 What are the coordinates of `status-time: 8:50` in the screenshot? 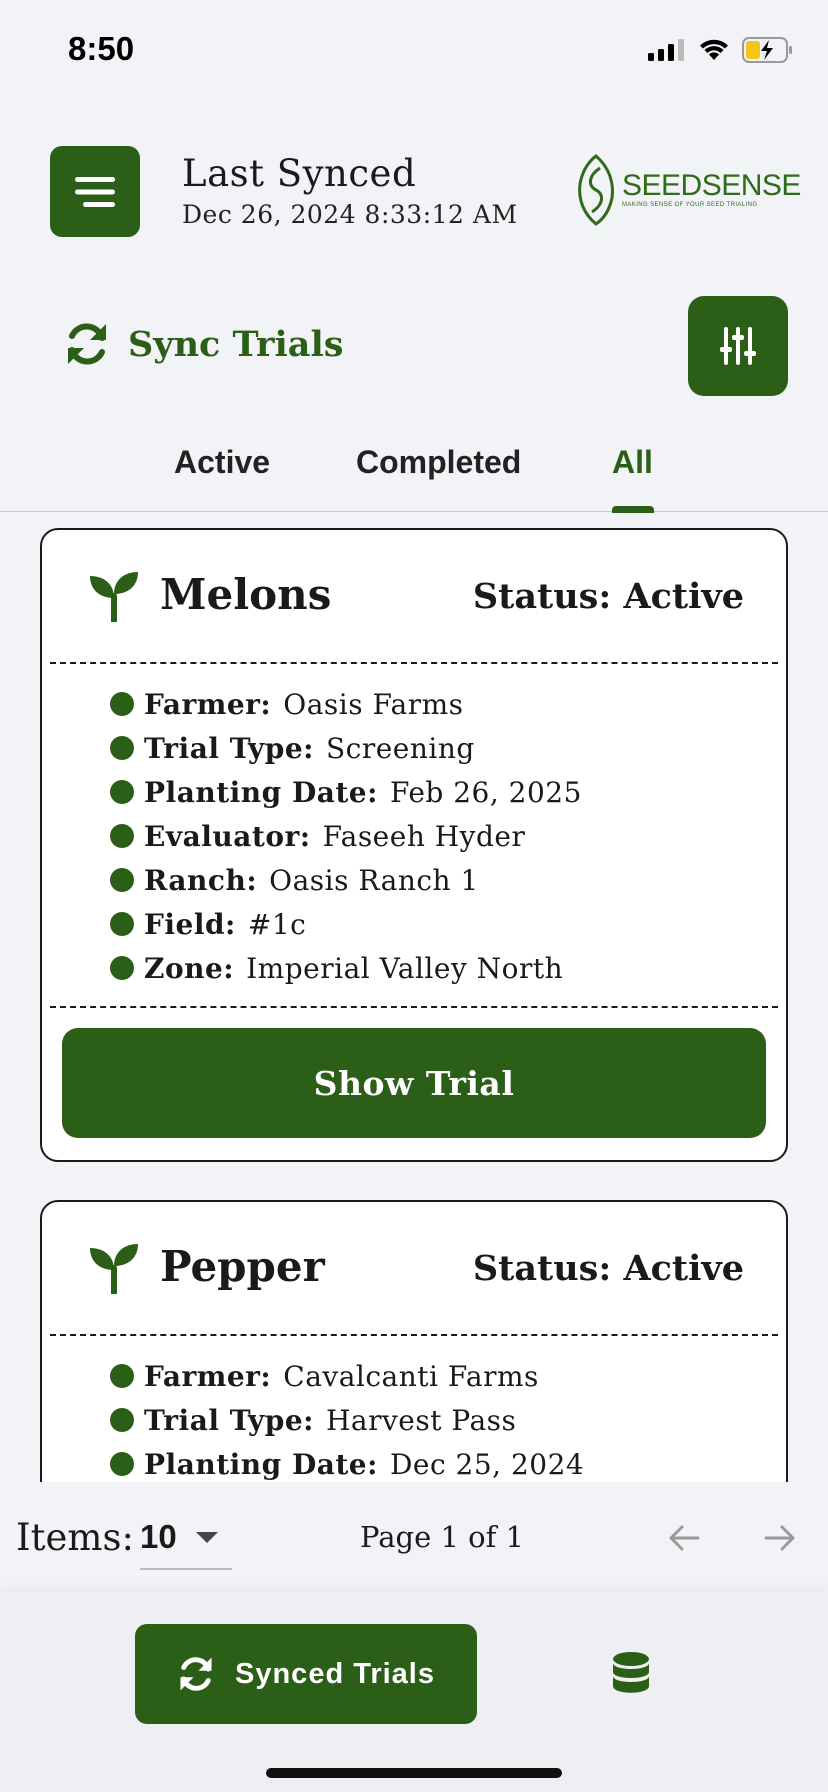 It's located at (101, 48).